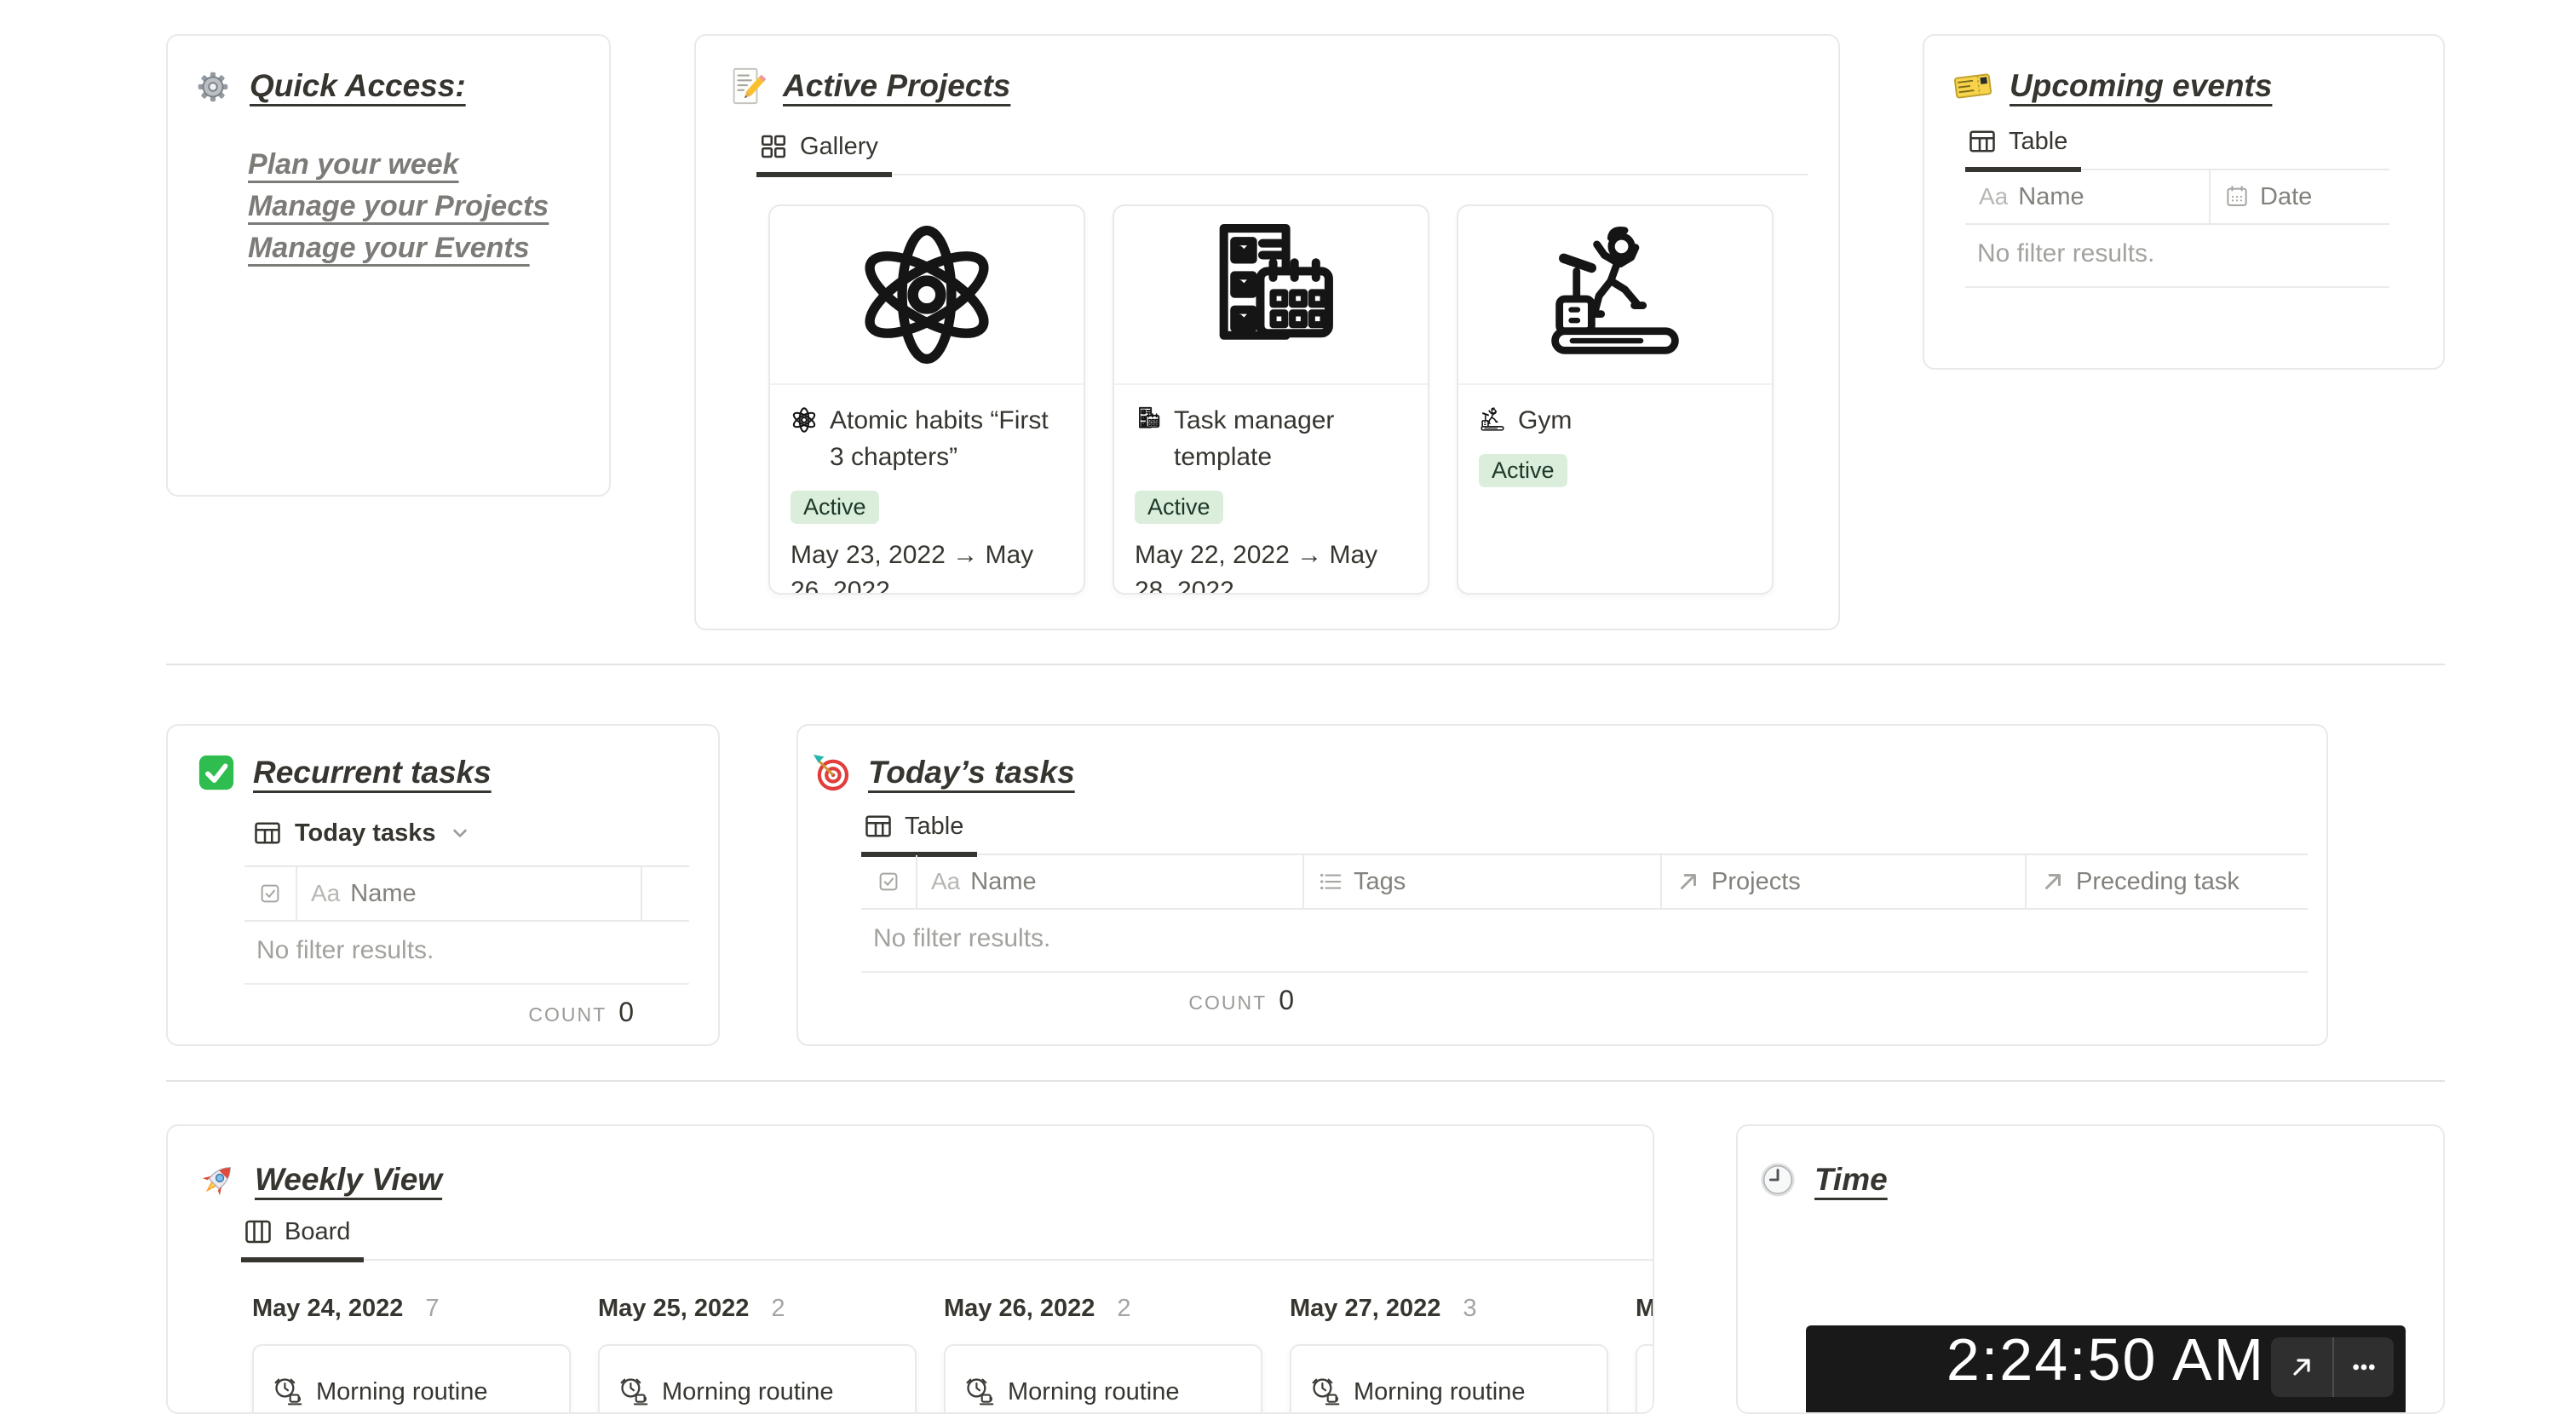 Image resolution: width=2576 pixels, height=1414 pixels. What do you see at coordinates (1470, 1308) in the screenshot?
I see `board-column-count: 3` at bounding box center [1470, 1308].